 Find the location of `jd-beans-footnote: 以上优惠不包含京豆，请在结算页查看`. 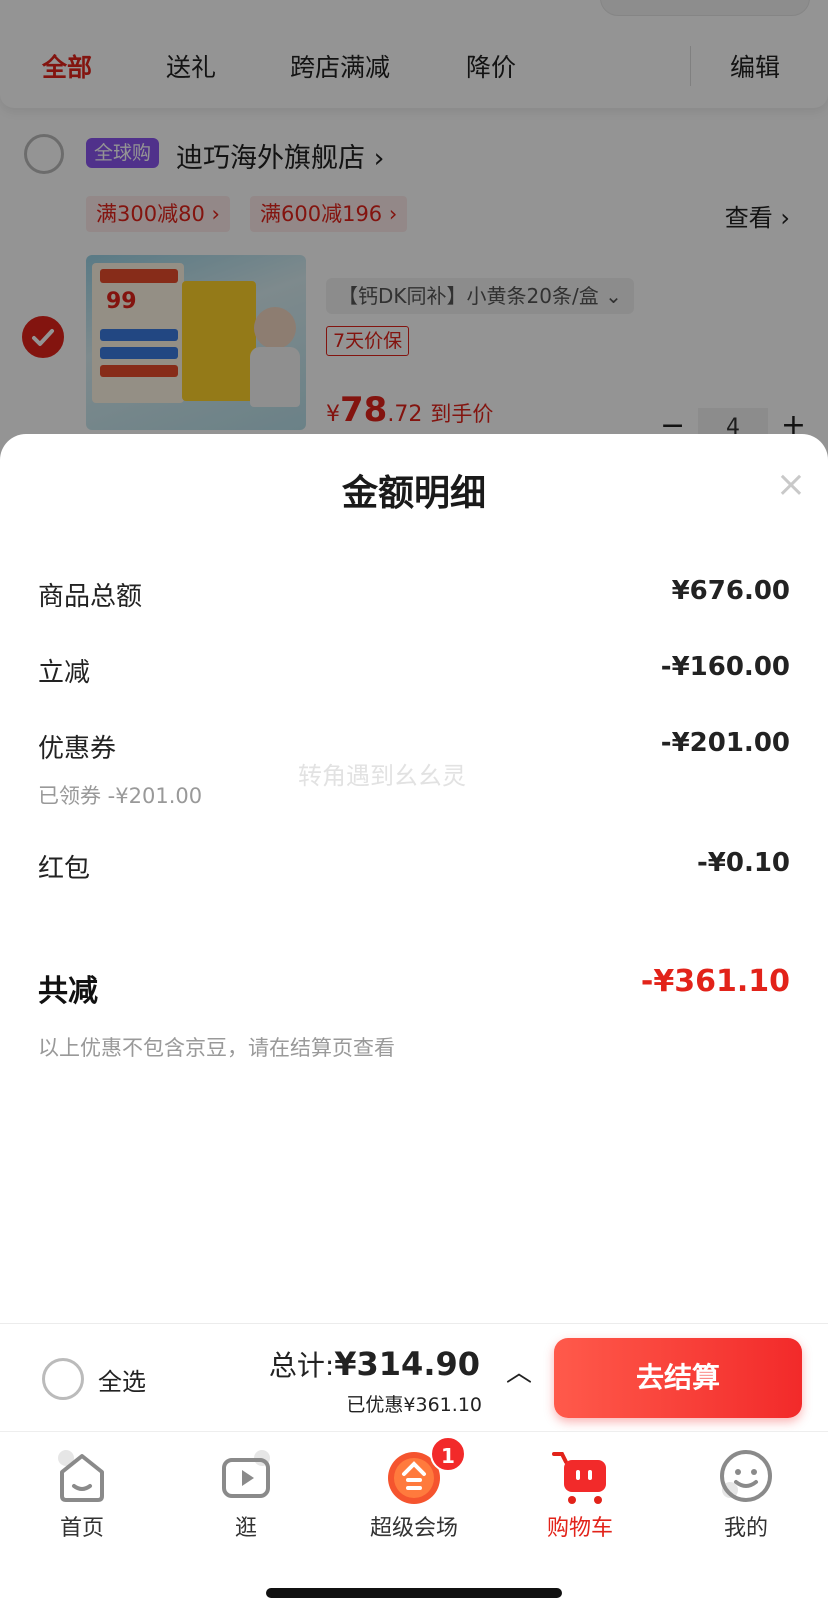

jd-beans-footnote: 以上优惠不包含京豆，请在结算页查看 is located at coordinates (216, 1048).